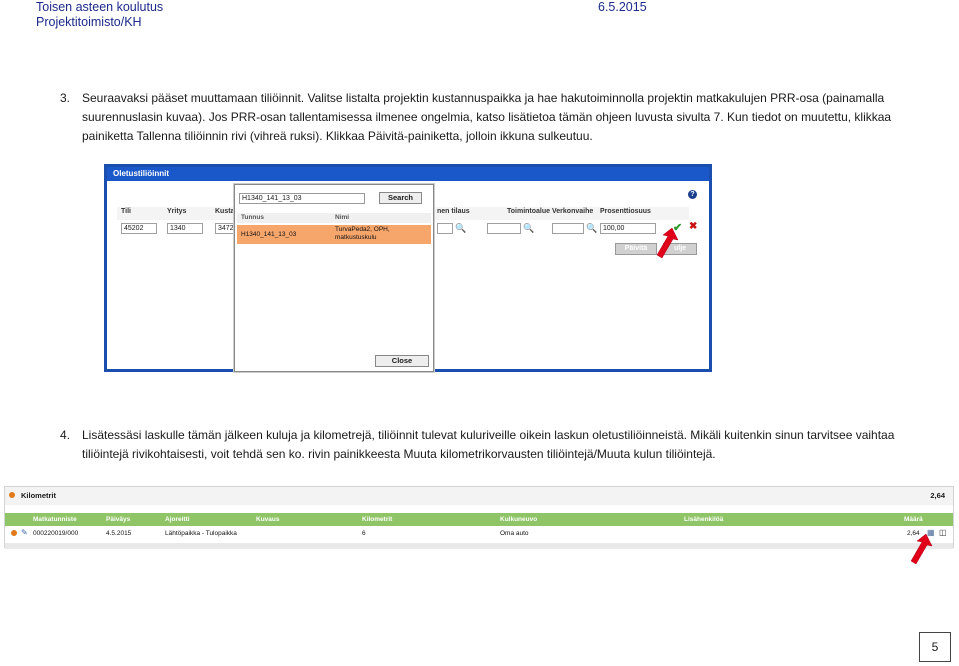 This screenshot has height=666, width=959. What do you see at coordinates (201, 533) in the screenshot?
I see `row-route: Lähtöpaikka - Tulopaikka` at bounding box center [201, 533].